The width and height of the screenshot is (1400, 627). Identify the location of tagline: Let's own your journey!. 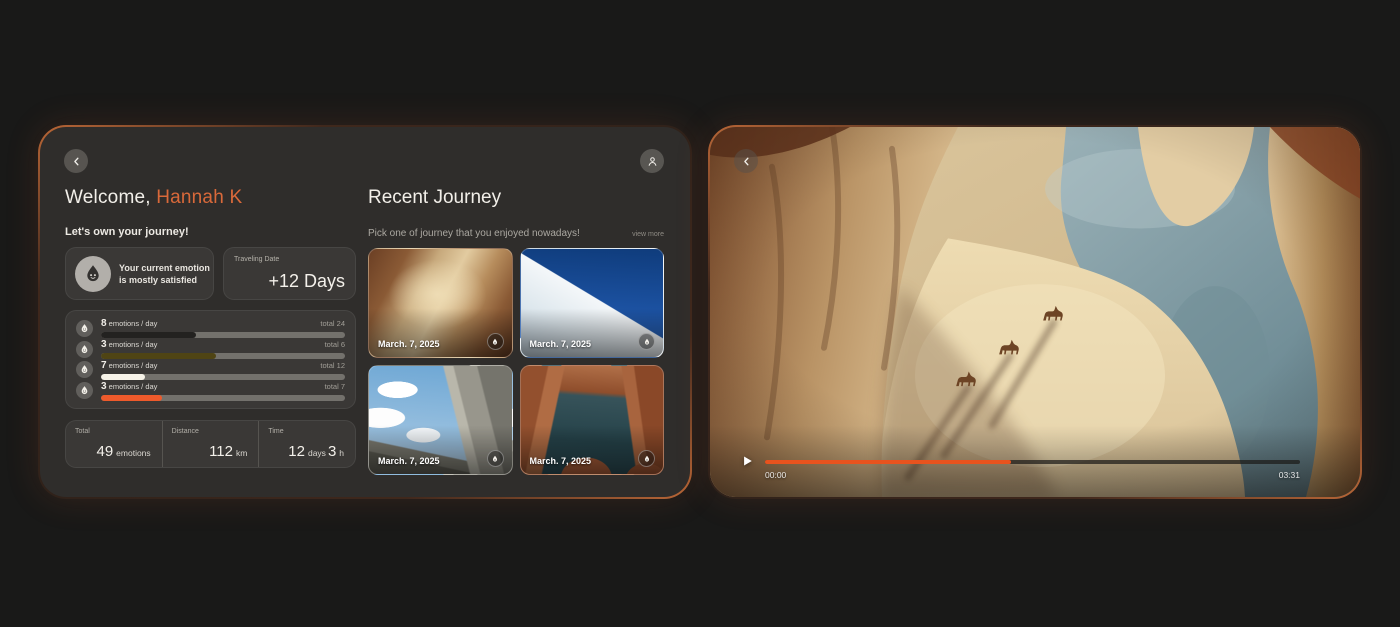
(127, 232).